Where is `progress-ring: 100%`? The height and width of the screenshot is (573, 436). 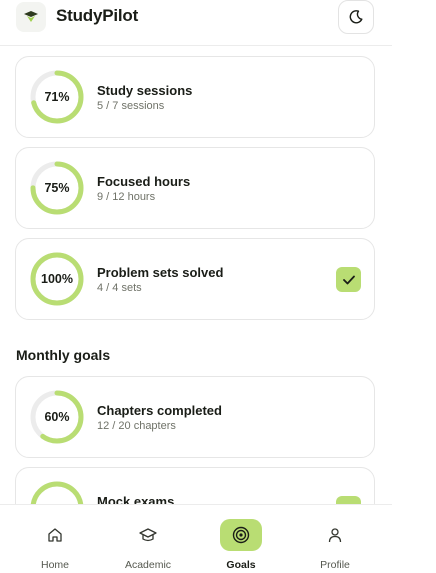
progress-ring: 100% is located at coordinates (57, 279).